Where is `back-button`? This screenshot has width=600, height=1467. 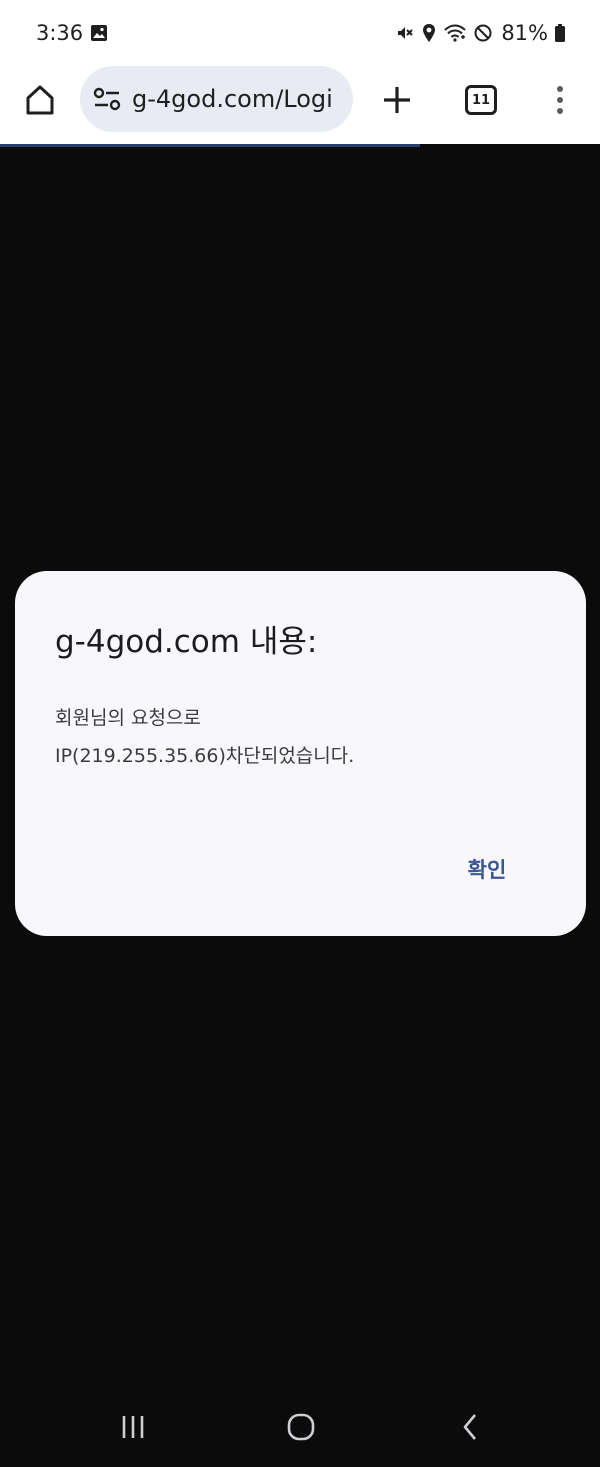 back-button is located at coordinates (470, 1427).